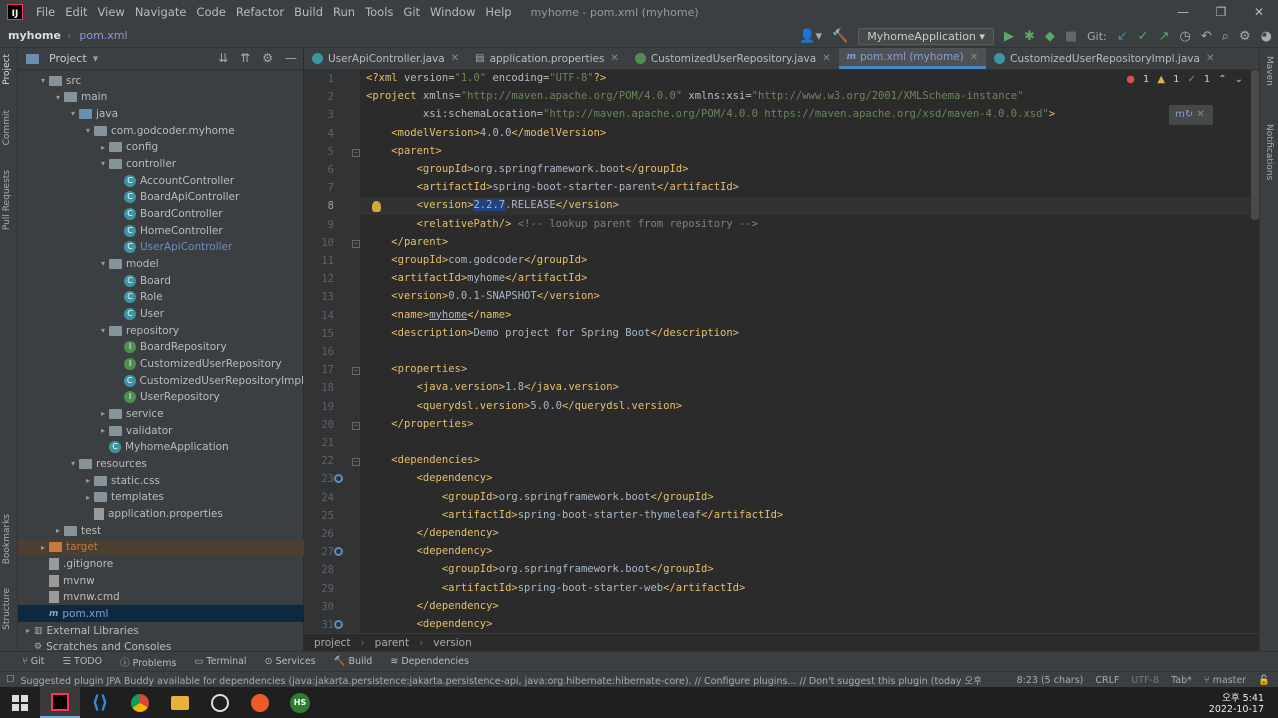 The width and height of the screenshot is (1278, 718). I want to click on intellij-taskbar-icon, so click(60, 702).